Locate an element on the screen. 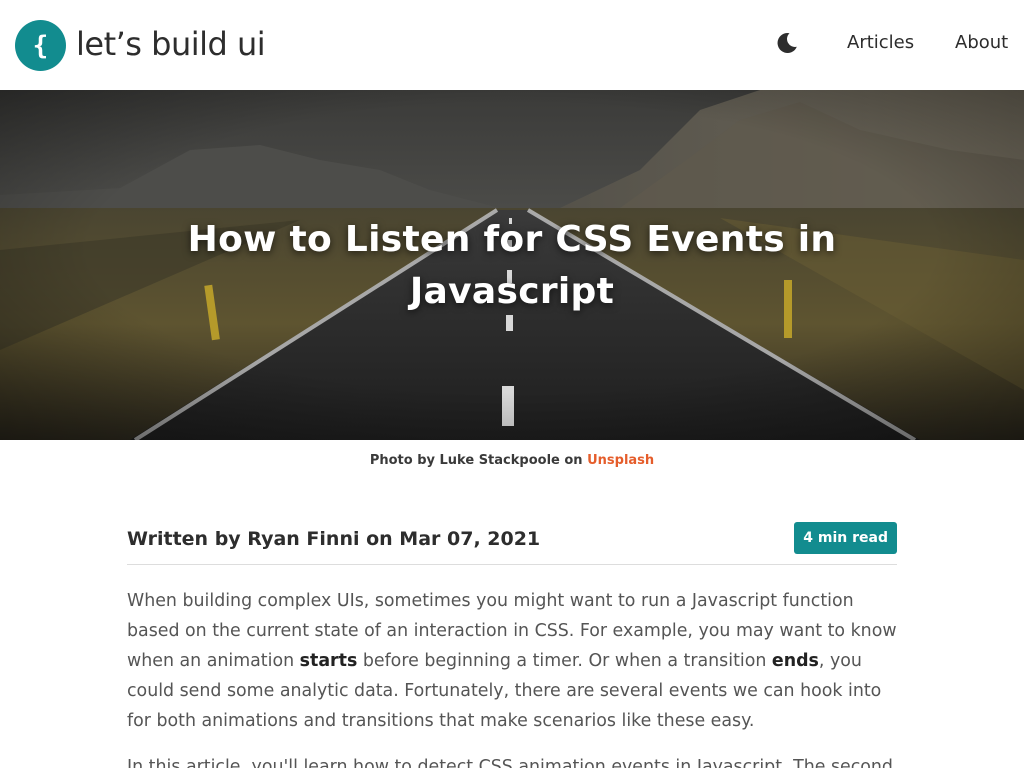 The width and height of the screenshot is (1024, 768). bold-text: ends is located at coordinates (795, 661).